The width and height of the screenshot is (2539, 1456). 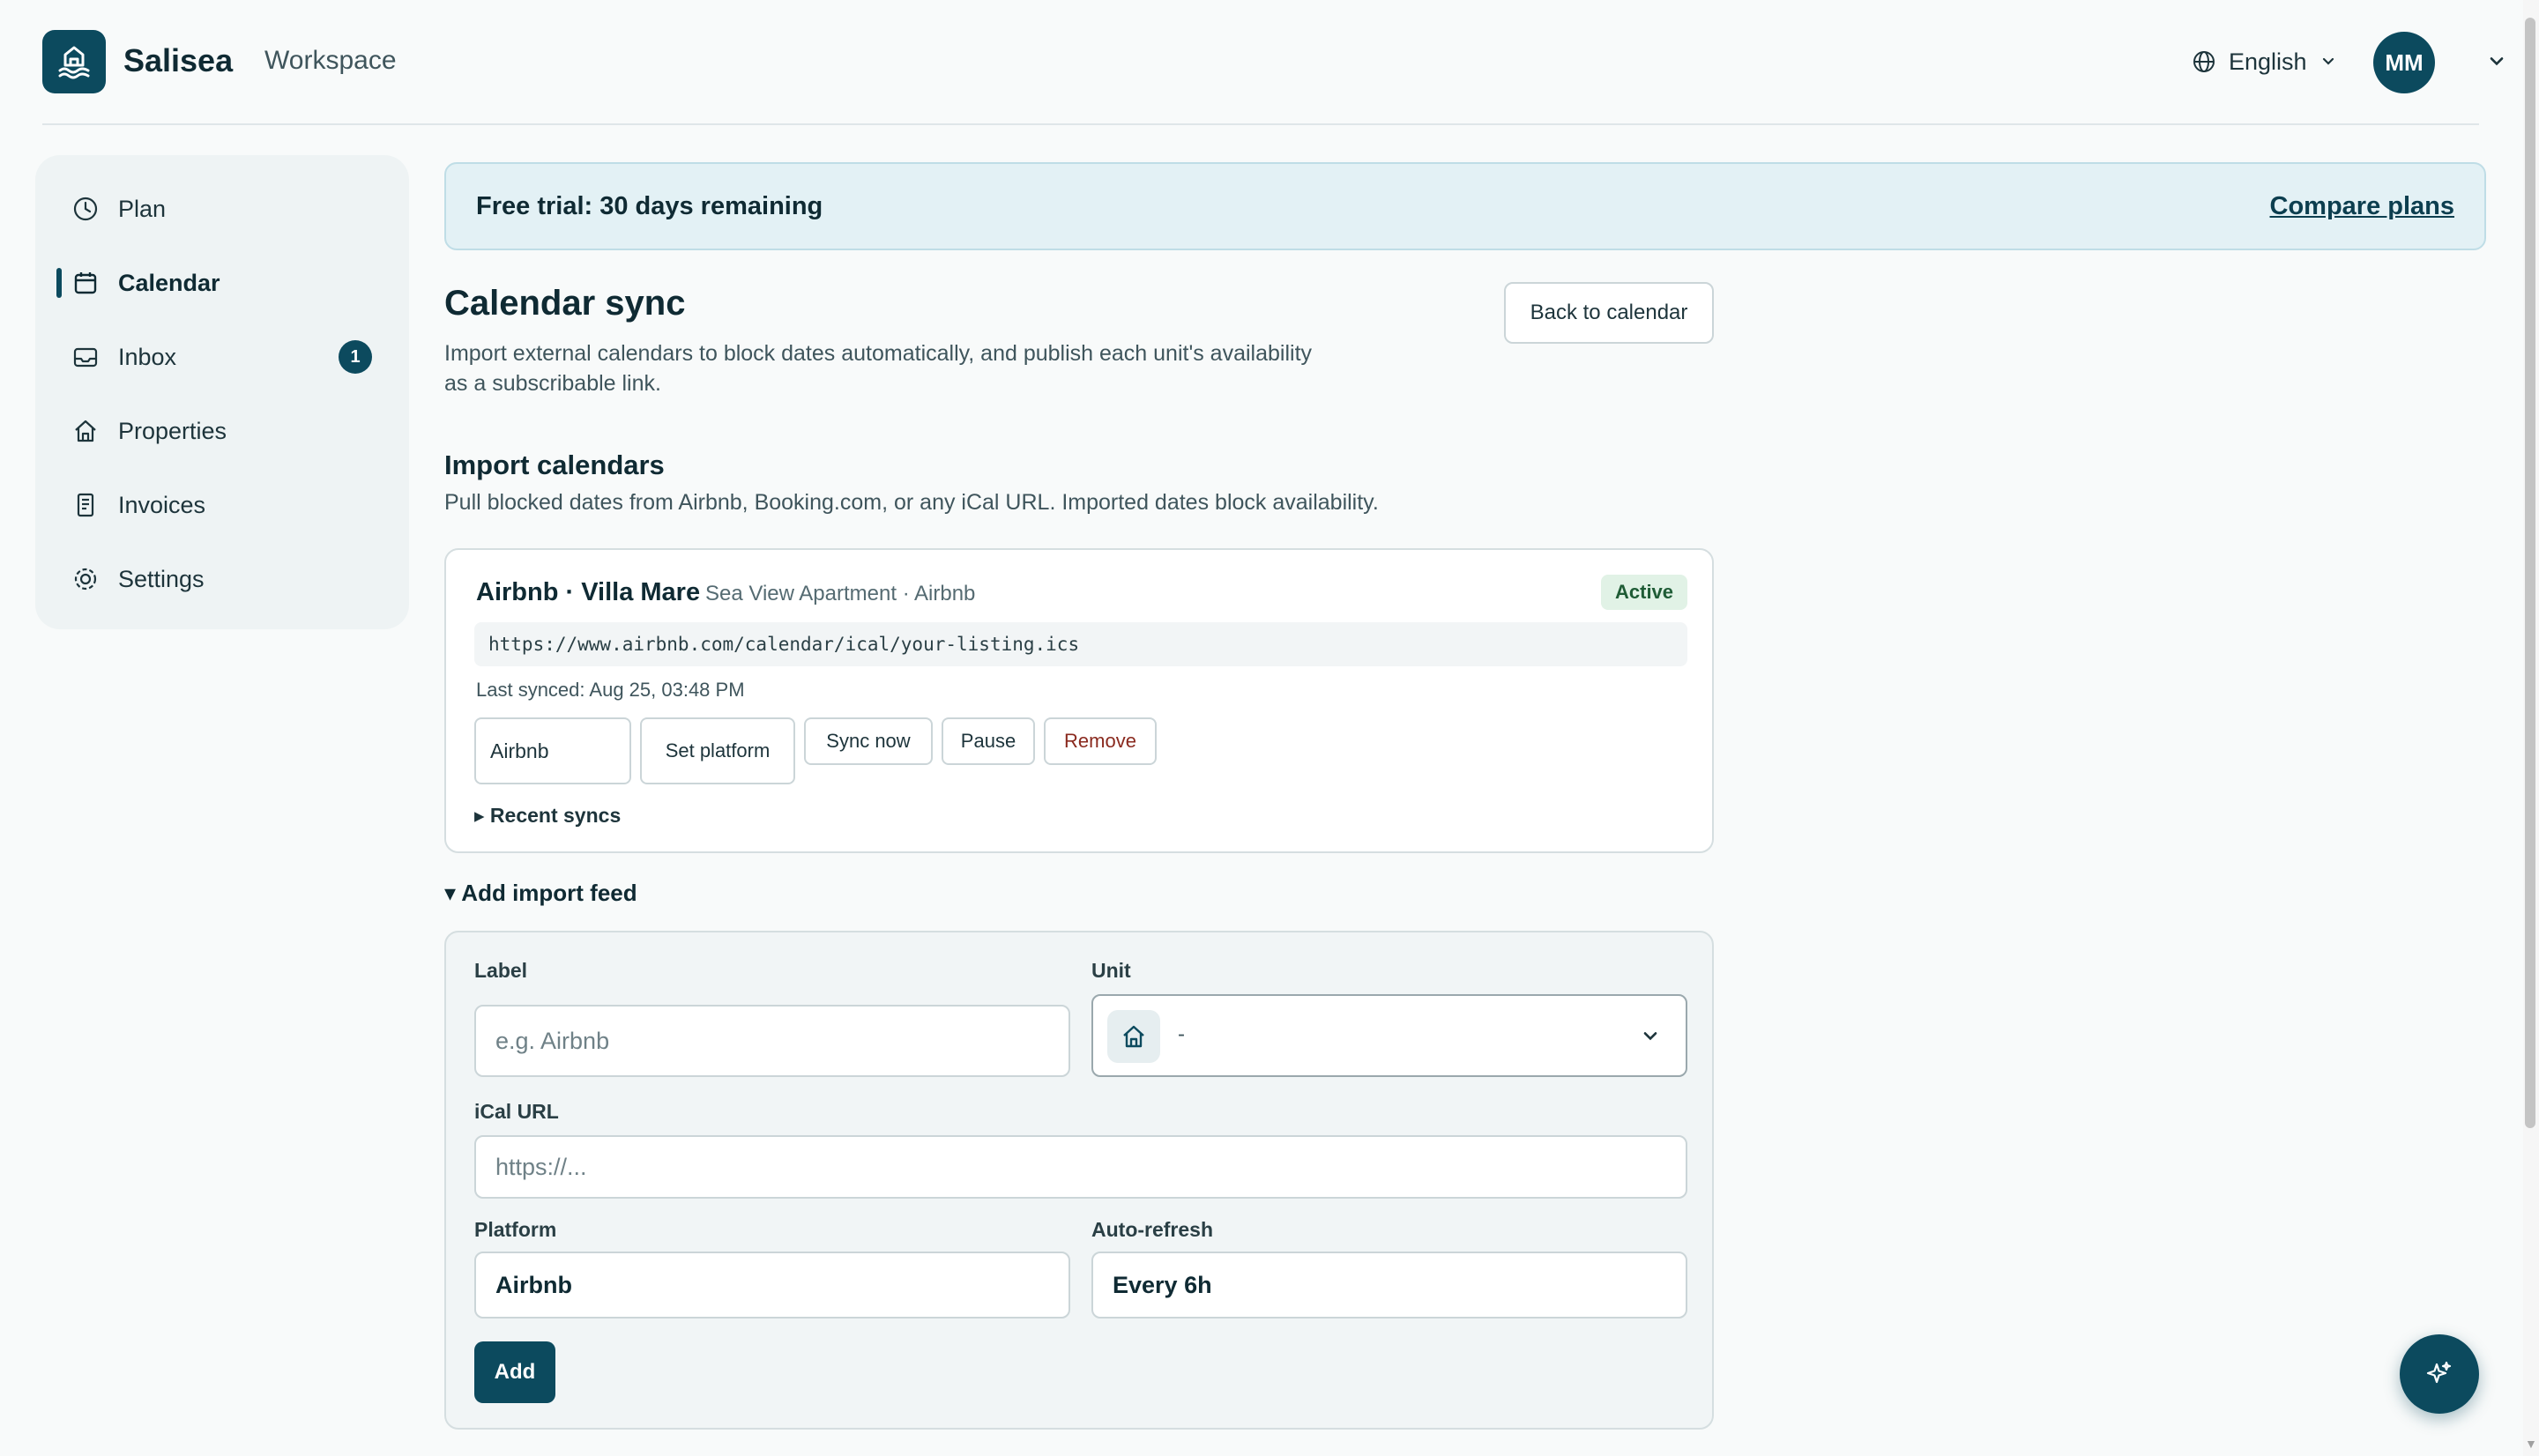 What do you see at coordinates (868, 741) in the screenshot?
I see `sync-now-button: Sync now` at bounding box center [868, 741].